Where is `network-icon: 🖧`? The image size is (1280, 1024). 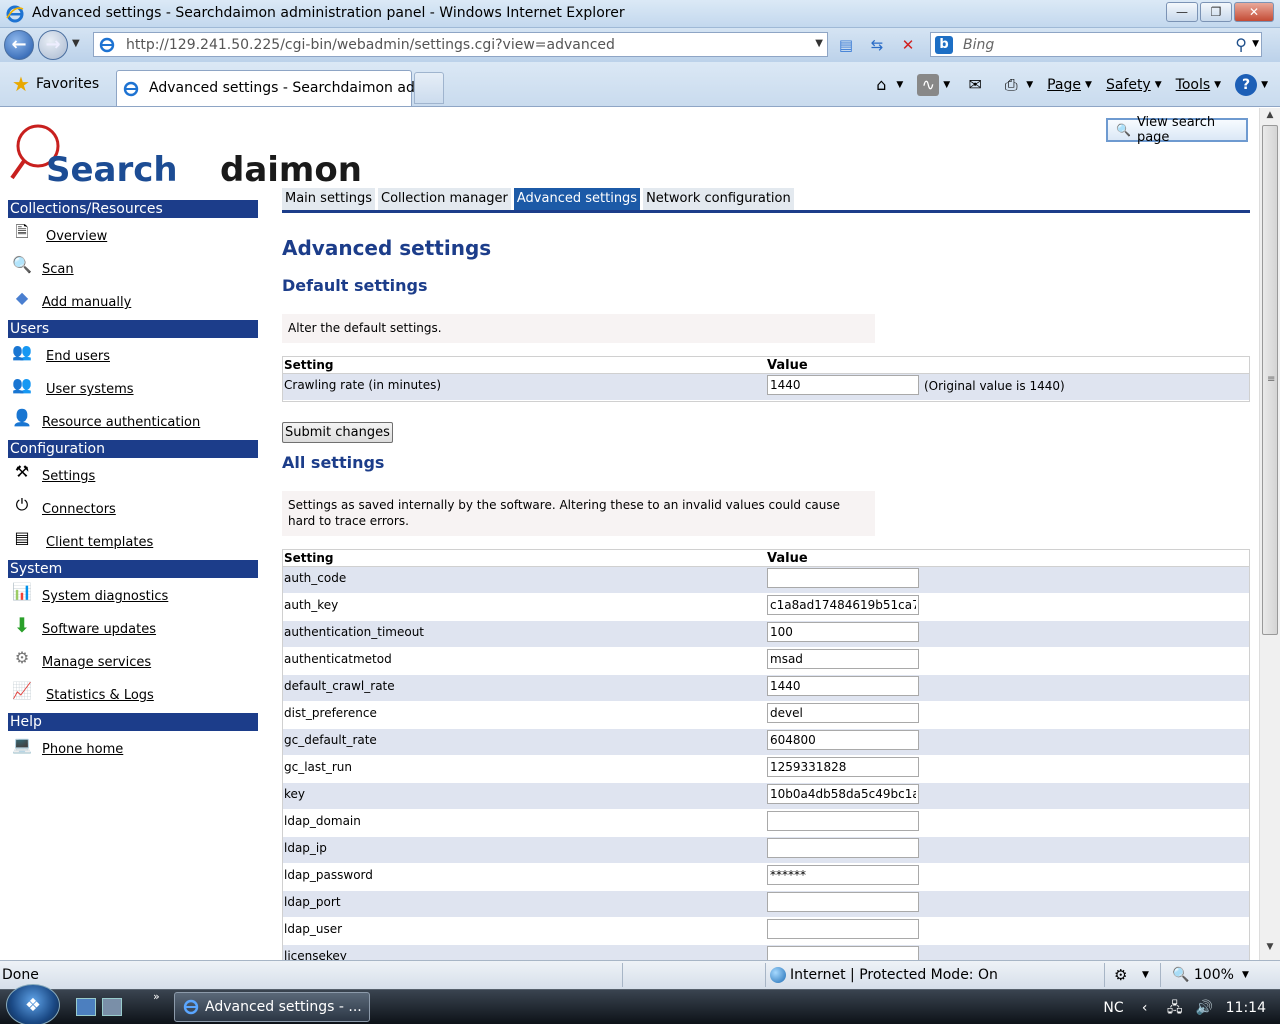
network-icon: 🖧 is located at coordinates (1175, 1008).